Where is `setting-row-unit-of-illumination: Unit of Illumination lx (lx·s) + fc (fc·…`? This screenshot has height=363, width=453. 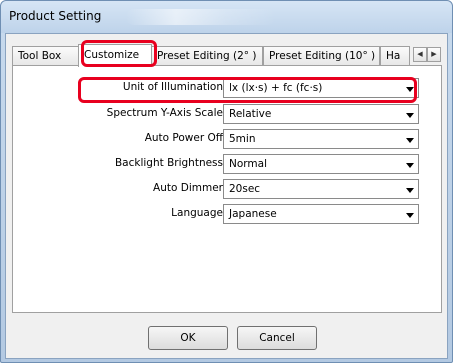
setting-row-unit-of-illumination: Unit of Illumination lx (lx·s) + fc (fc·… is located at coordinates (228, 88).